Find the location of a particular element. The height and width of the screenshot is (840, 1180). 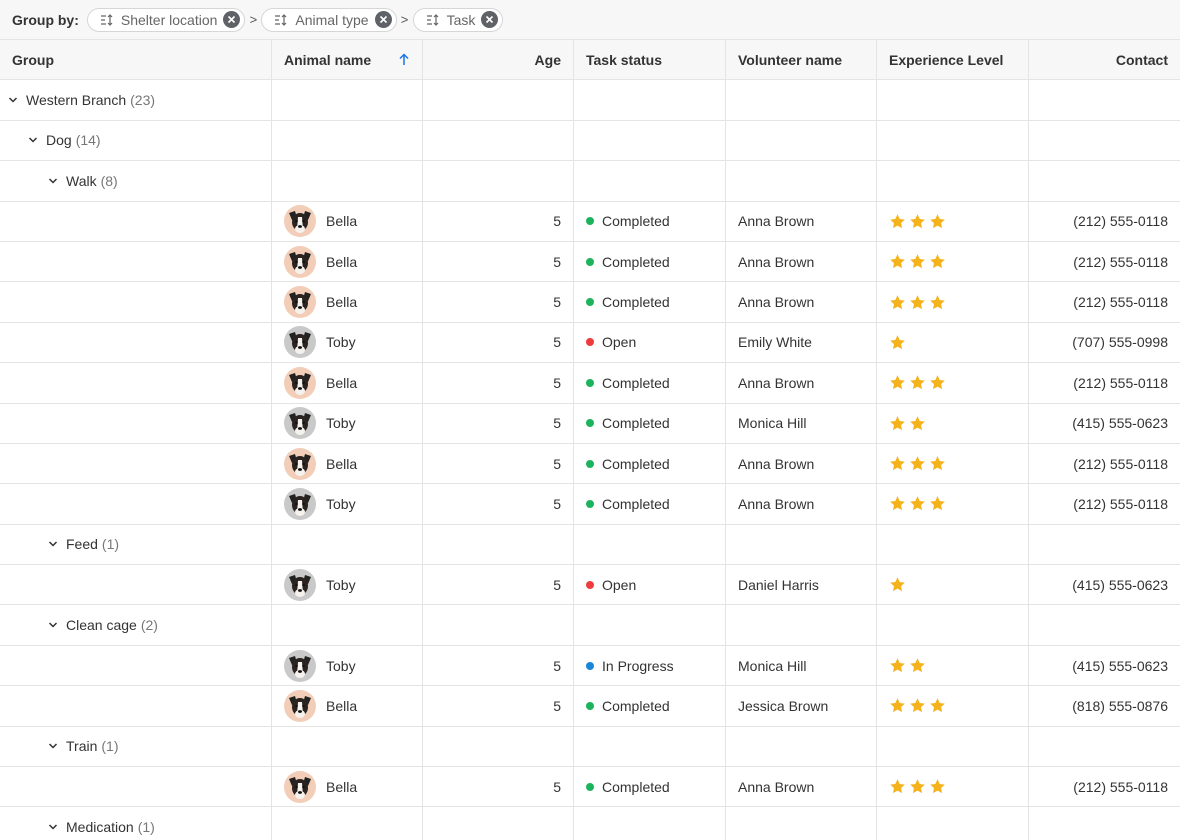

group-toggle: Dog (14) is located at coordinates (64, 140).